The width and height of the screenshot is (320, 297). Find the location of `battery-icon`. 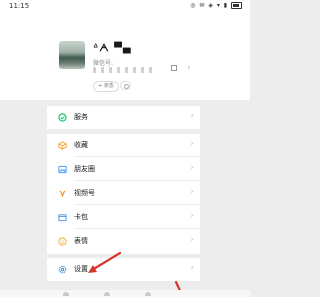

battery-icon is located at coordinates (236, 5).